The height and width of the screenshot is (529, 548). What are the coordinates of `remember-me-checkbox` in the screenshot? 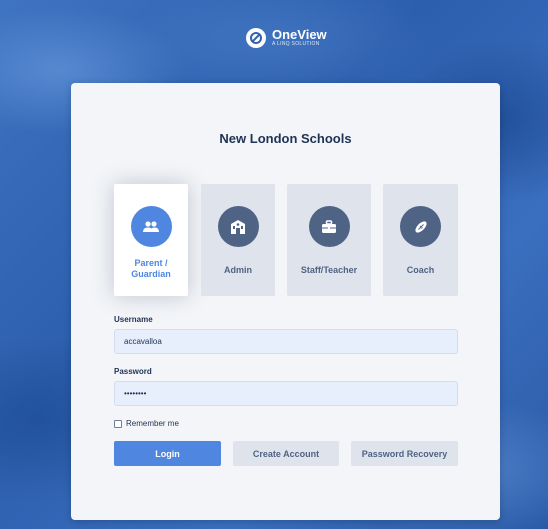 It's located at (118, 423).